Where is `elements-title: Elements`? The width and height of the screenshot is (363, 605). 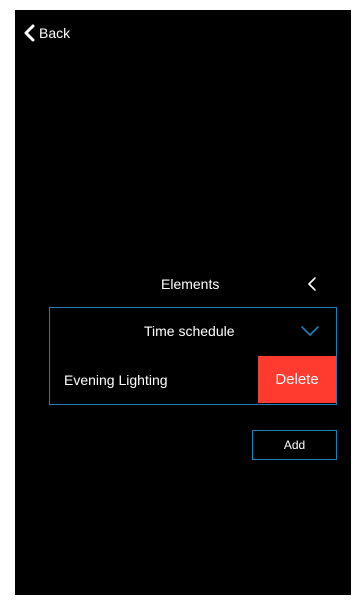 elements-title: Elements is located at coordinates (190, 284).